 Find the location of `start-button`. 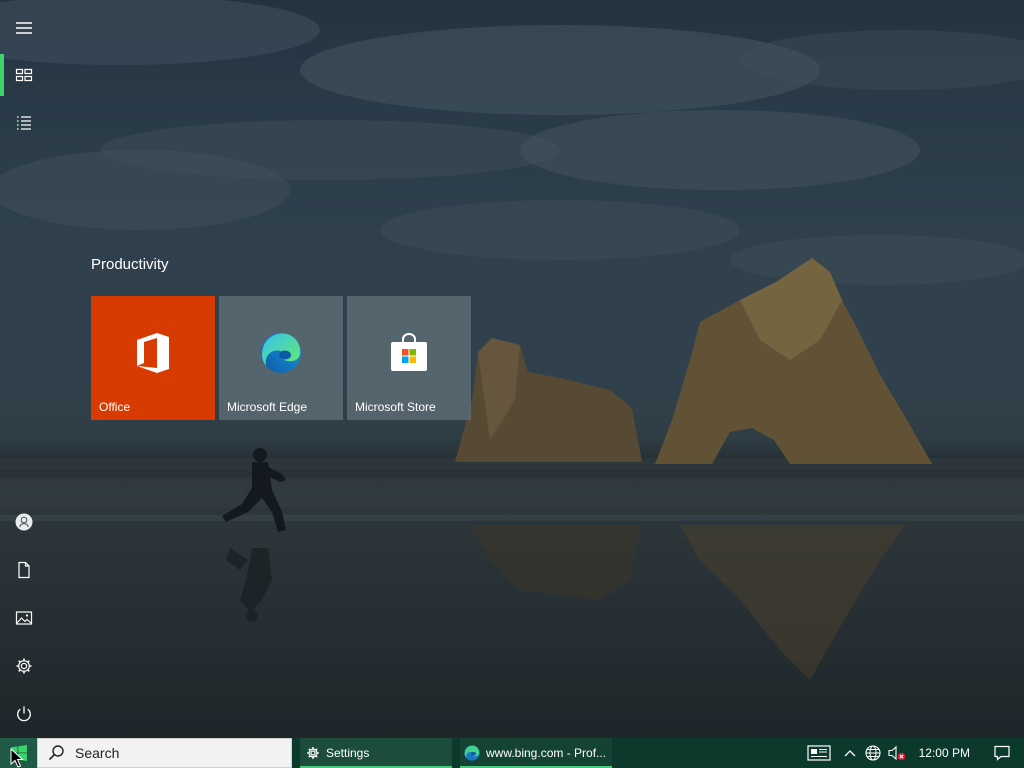

start-button is located at coordinates (18, 753).